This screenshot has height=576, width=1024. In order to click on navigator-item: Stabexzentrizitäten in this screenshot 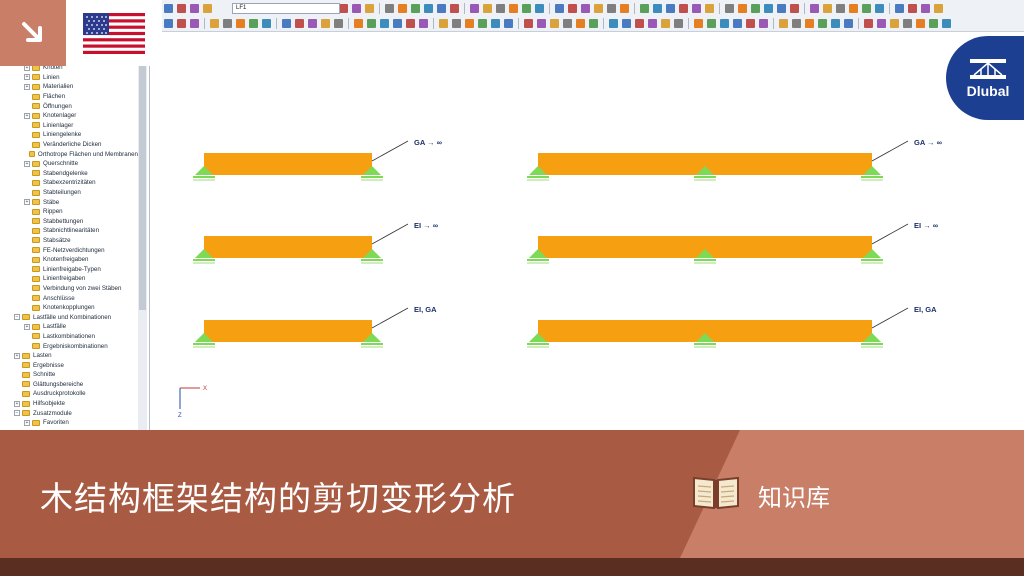, I will do `click(69, 183)`.